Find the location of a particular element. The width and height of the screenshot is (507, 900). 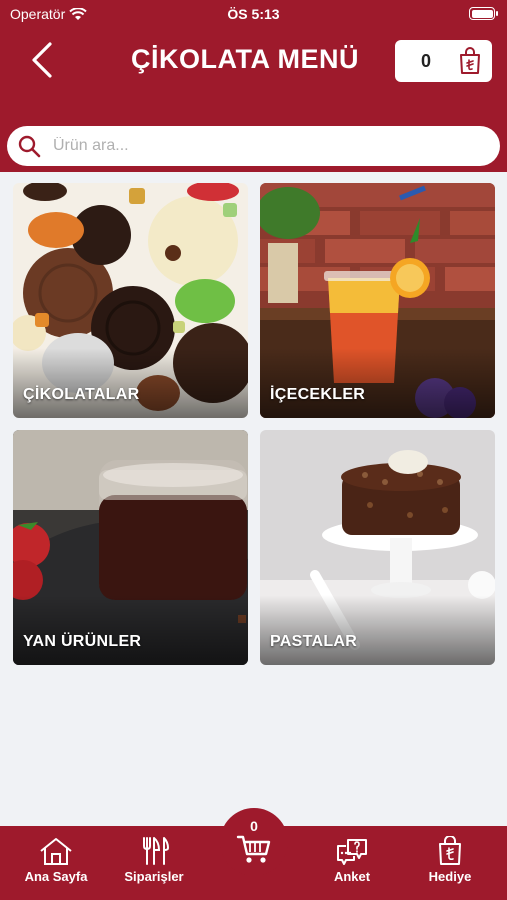

tab-home: Ana Sayfa is located at coordinates (56, 860).